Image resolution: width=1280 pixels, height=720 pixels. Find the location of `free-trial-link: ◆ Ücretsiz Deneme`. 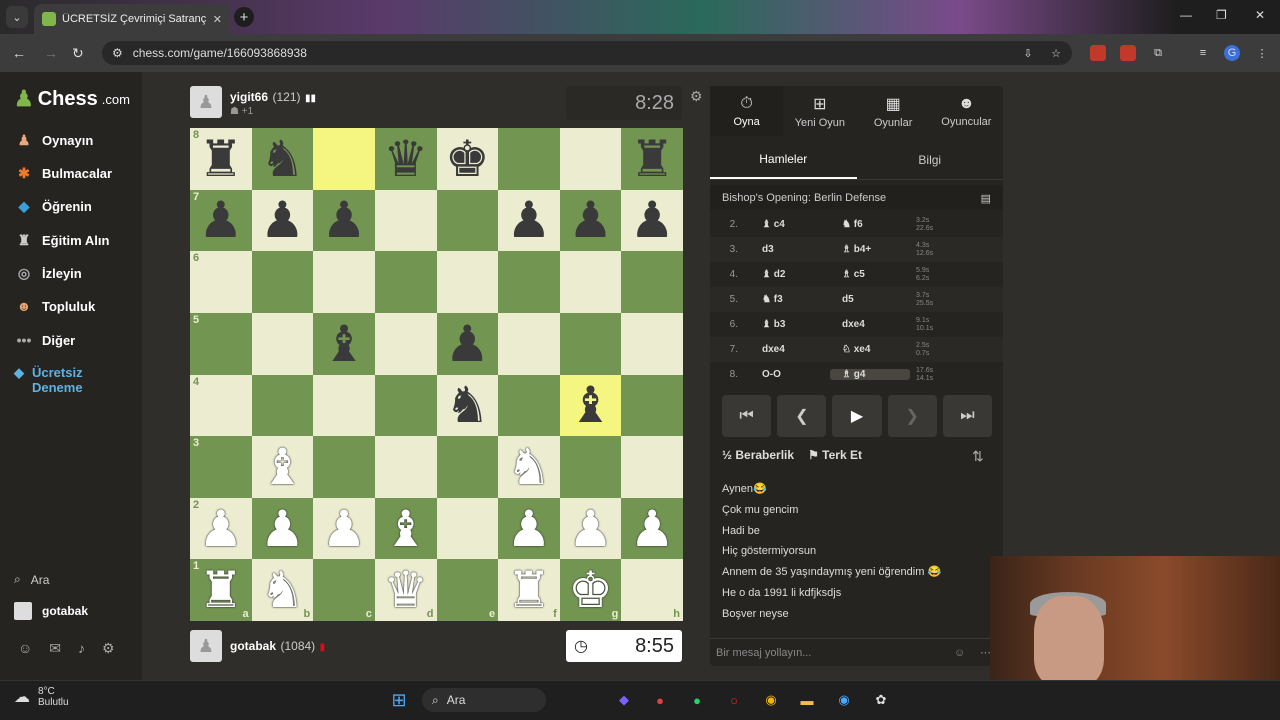

free-trial-link: ◆ Ücretsiz Deneme is located at coordinates (53, 380).